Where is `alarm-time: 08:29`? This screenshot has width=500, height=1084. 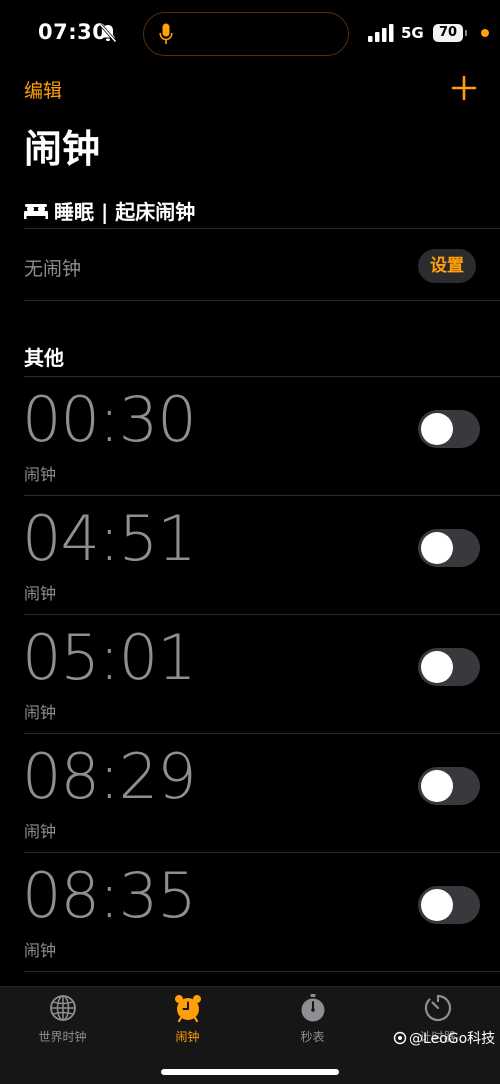 alarm-time: 08:29 is located at coordinates (109, 776).